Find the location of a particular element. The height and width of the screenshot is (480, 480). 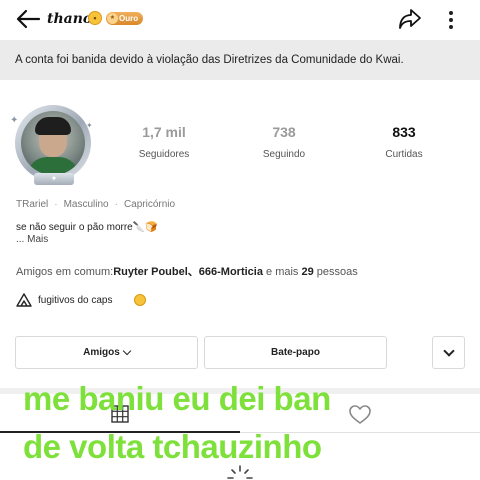

profile-meta: TRariel · Masculino · Capricórnio is located at coordinates (96, 204).